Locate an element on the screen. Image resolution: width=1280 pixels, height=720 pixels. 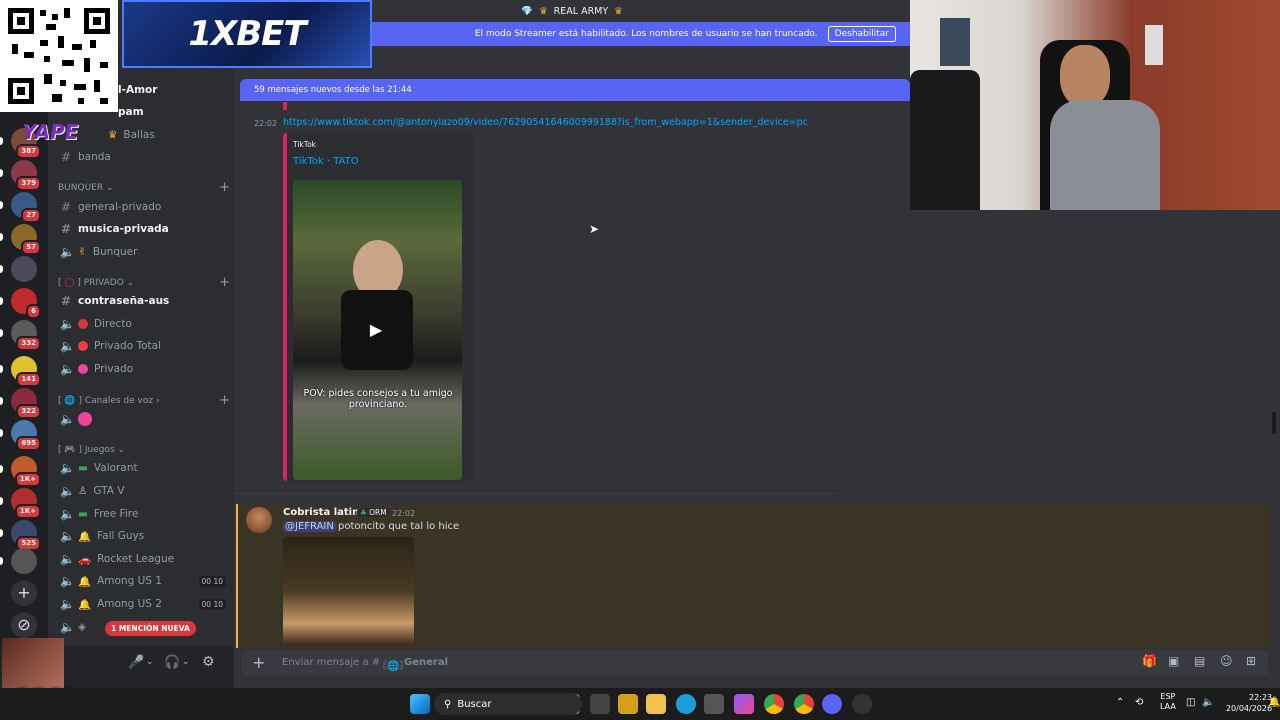
channel-item: # contraseña-aus is located at coordinates (141, 301).